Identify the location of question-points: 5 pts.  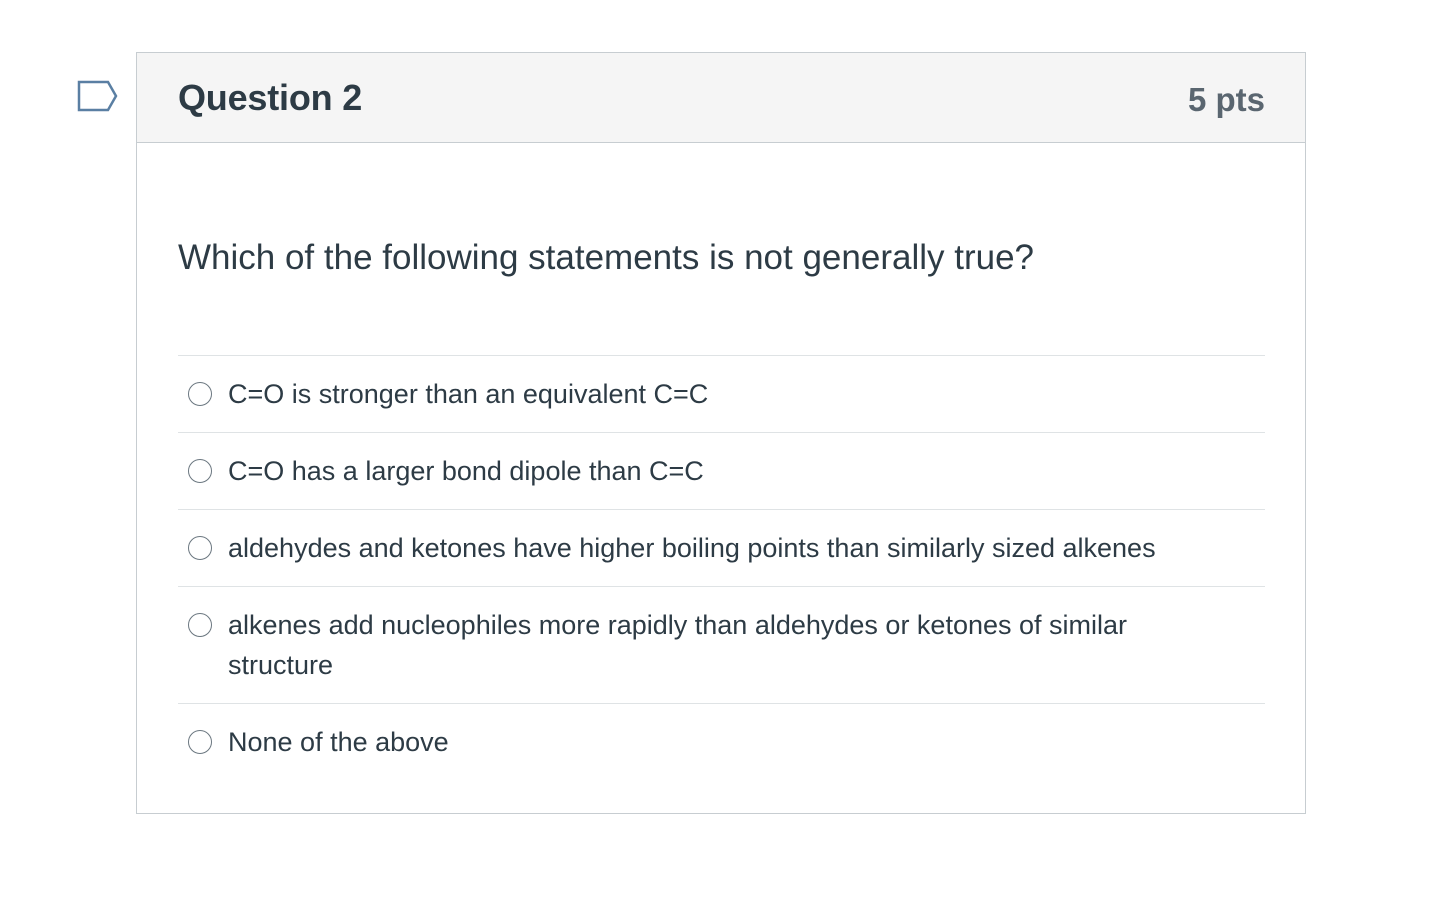
(1226, 99).